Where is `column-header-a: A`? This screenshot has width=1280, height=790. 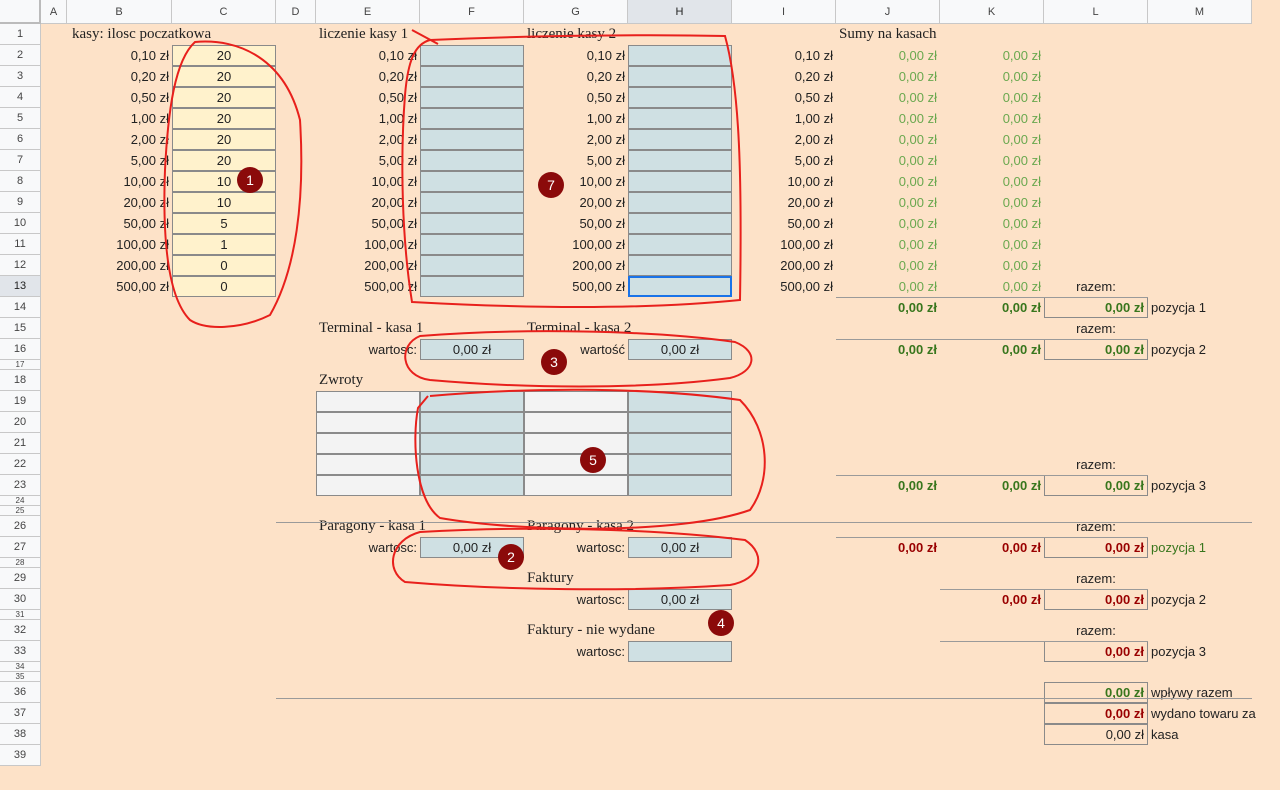 column-header-a: A is located at coordinates (54, 12).